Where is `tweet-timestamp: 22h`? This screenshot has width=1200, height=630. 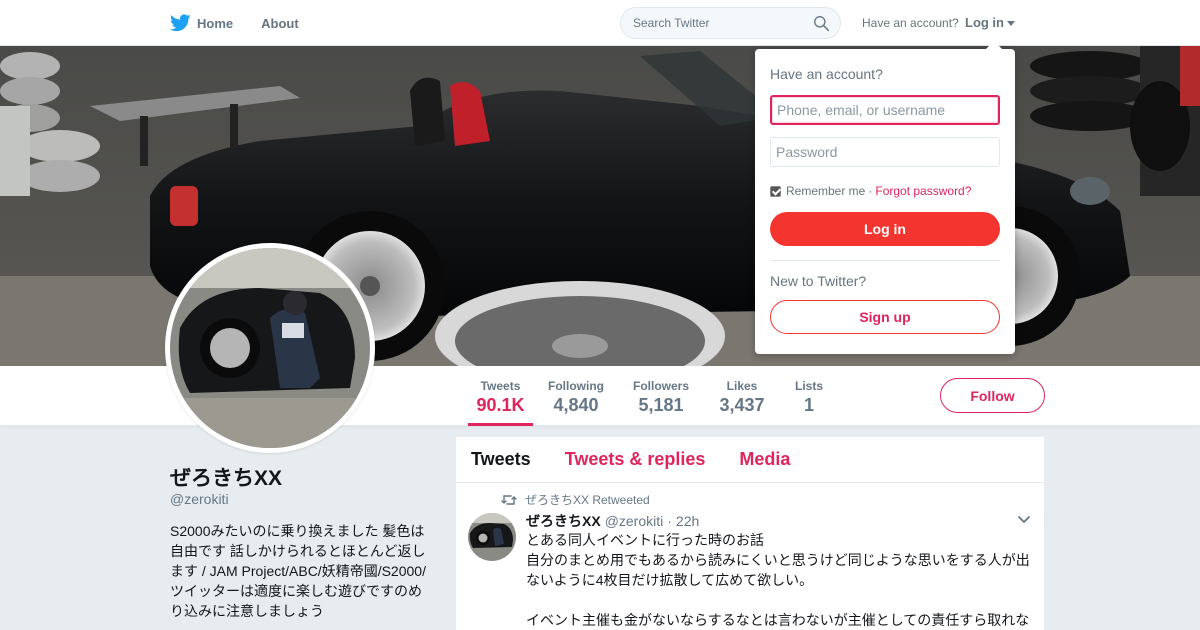
tweet-timestamp: 22h is located at coordinates (687, 521).